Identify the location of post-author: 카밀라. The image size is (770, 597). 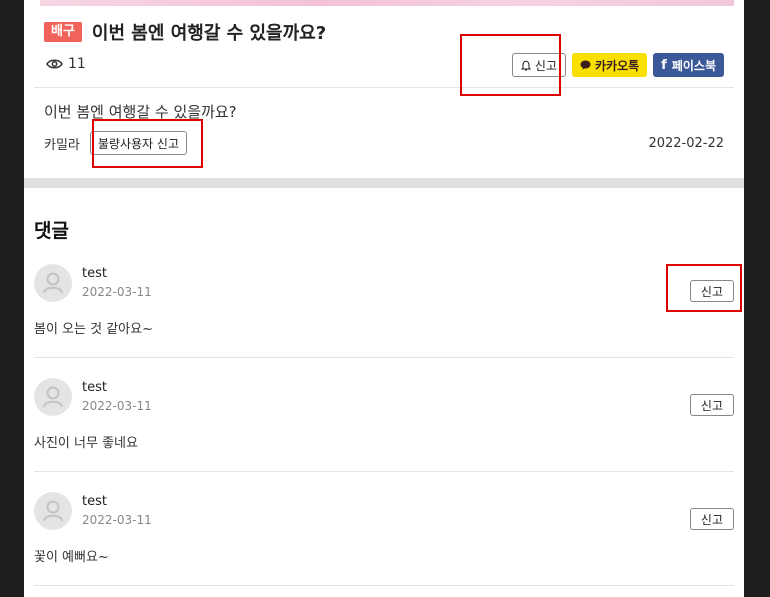
(62, 145).